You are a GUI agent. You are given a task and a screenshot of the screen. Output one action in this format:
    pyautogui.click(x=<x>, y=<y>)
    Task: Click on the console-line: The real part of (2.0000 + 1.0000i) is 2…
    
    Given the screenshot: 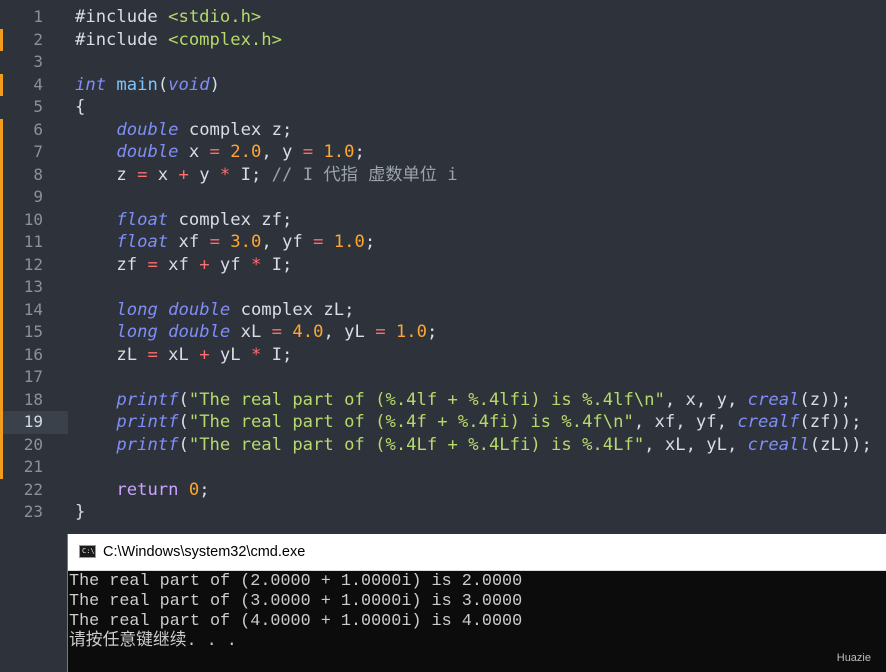 What is the action you would take?
    pyautogui.click(x=296, y=581)
    